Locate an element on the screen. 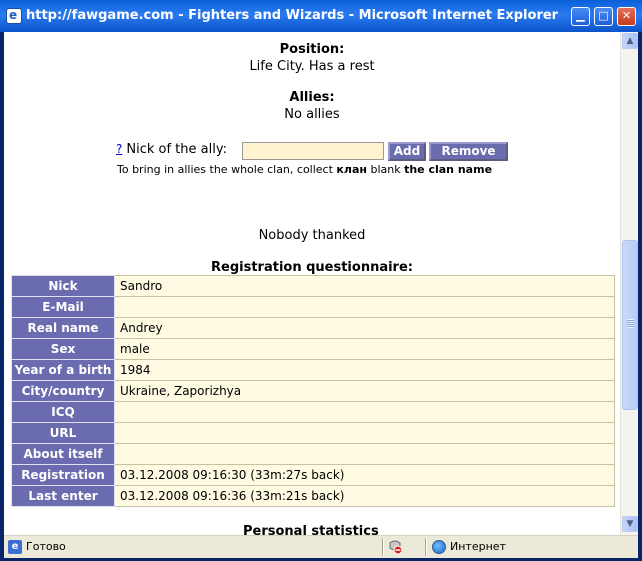 The width and height of the screenshot is (642, 561). field-label: Real name is located at coordinates (63, 328).